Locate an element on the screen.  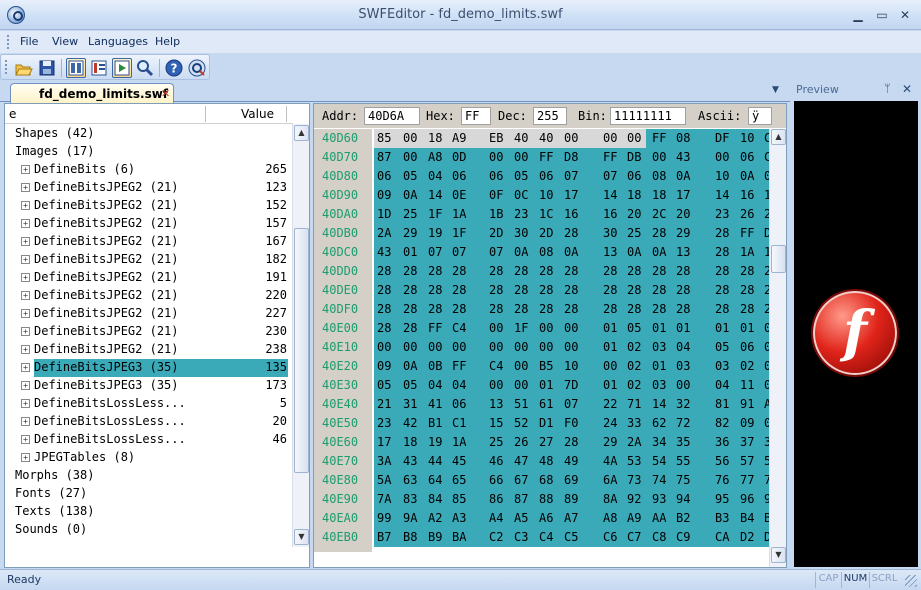
hex-byte: A5 is located at coordinates (521, 518).